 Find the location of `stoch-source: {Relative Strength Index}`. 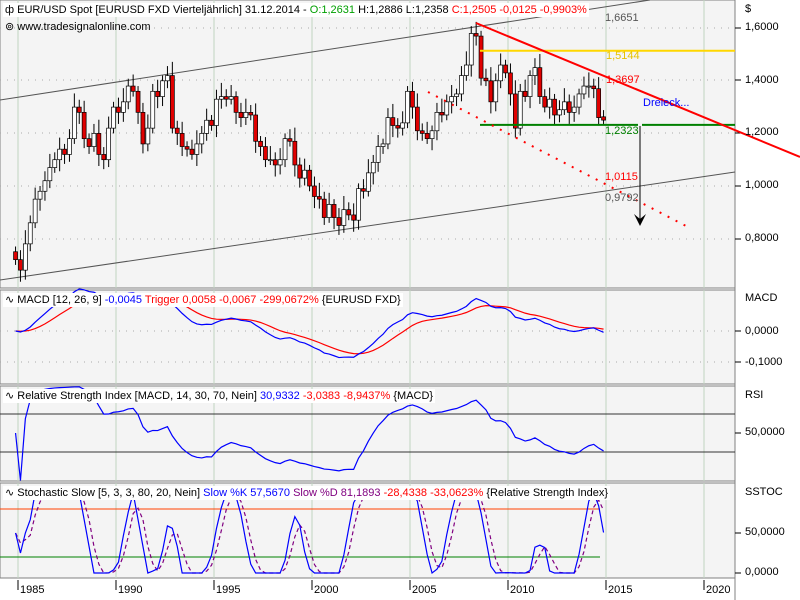

stoch-source: {Relative Strength Index} is located at coordinates (547, 493).